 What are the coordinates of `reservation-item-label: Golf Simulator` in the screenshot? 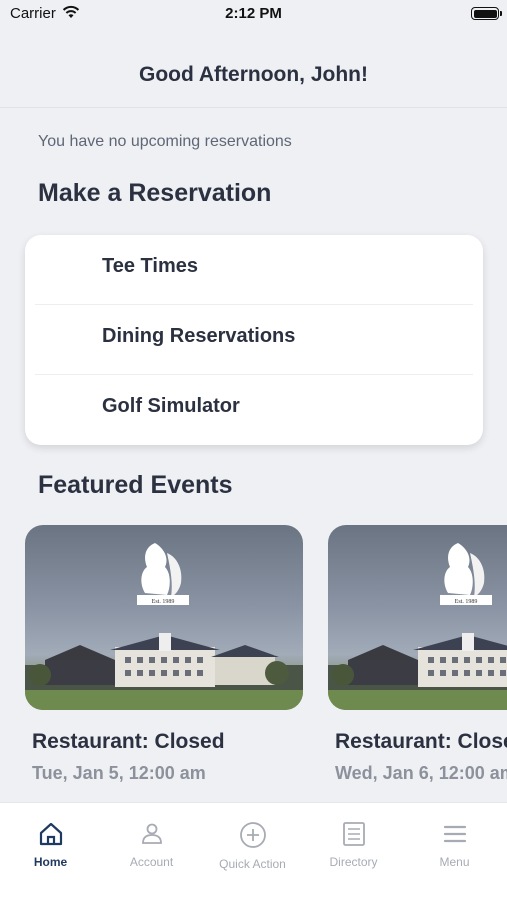 It's located at (171, 406).